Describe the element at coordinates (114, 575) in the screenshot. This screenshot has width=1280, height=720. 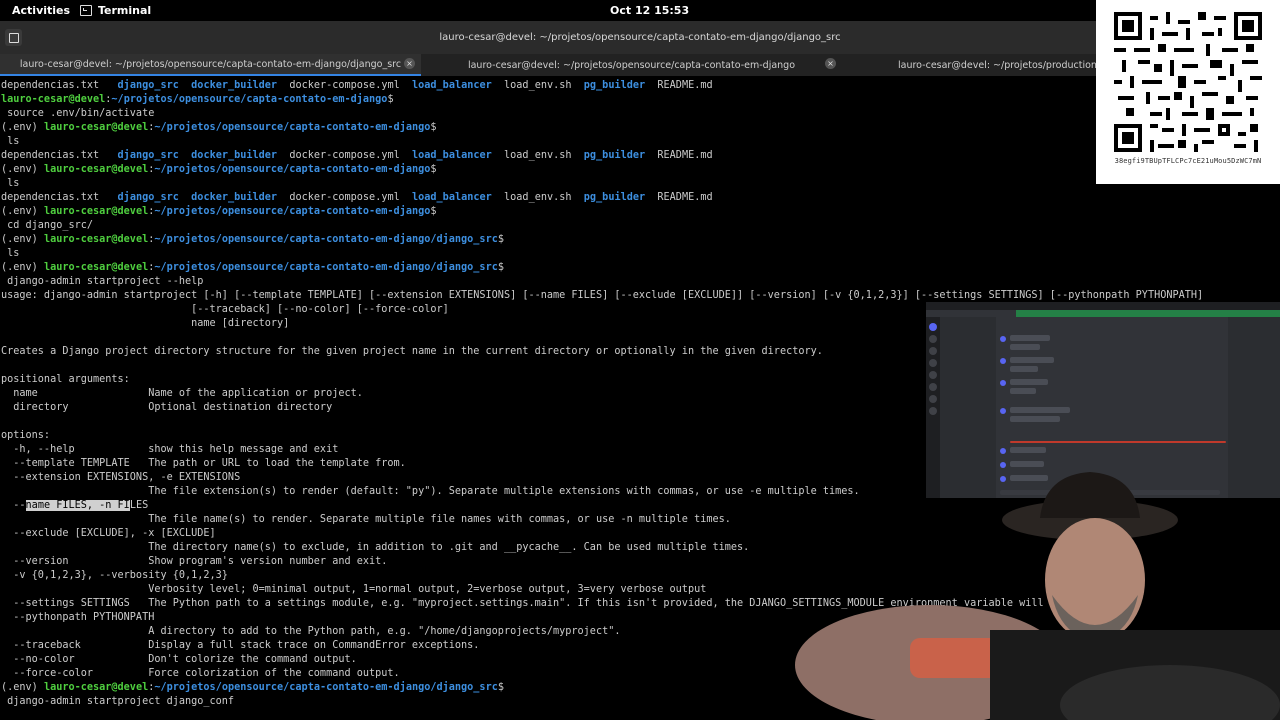
I see `help-line: -v {0,1,2,3}, --verbosity {0,1,2,3}` at that location.